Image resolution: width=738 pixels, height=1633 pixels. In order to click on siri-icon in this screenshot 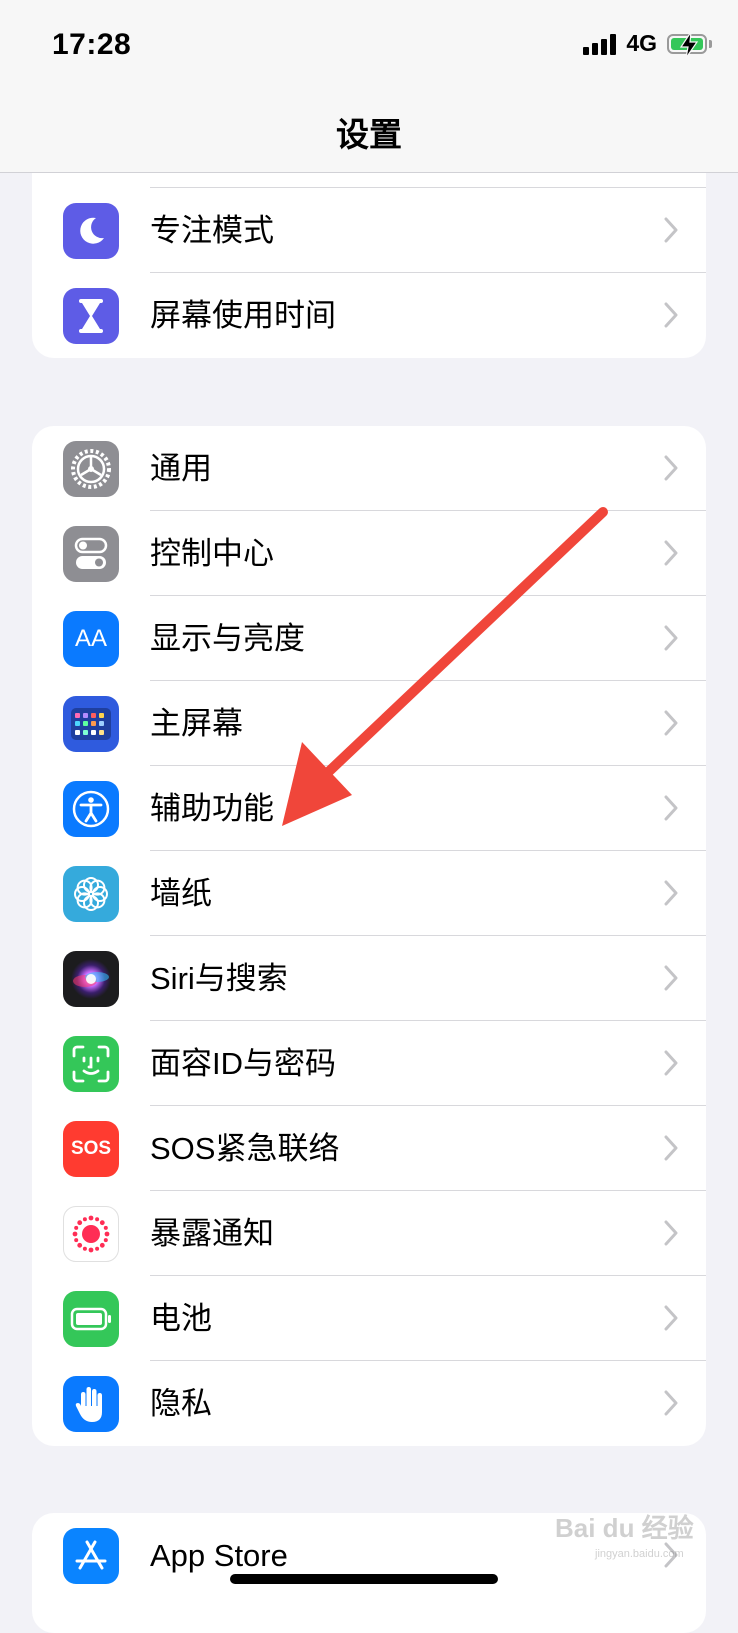, I will do `click(91, 979)`.